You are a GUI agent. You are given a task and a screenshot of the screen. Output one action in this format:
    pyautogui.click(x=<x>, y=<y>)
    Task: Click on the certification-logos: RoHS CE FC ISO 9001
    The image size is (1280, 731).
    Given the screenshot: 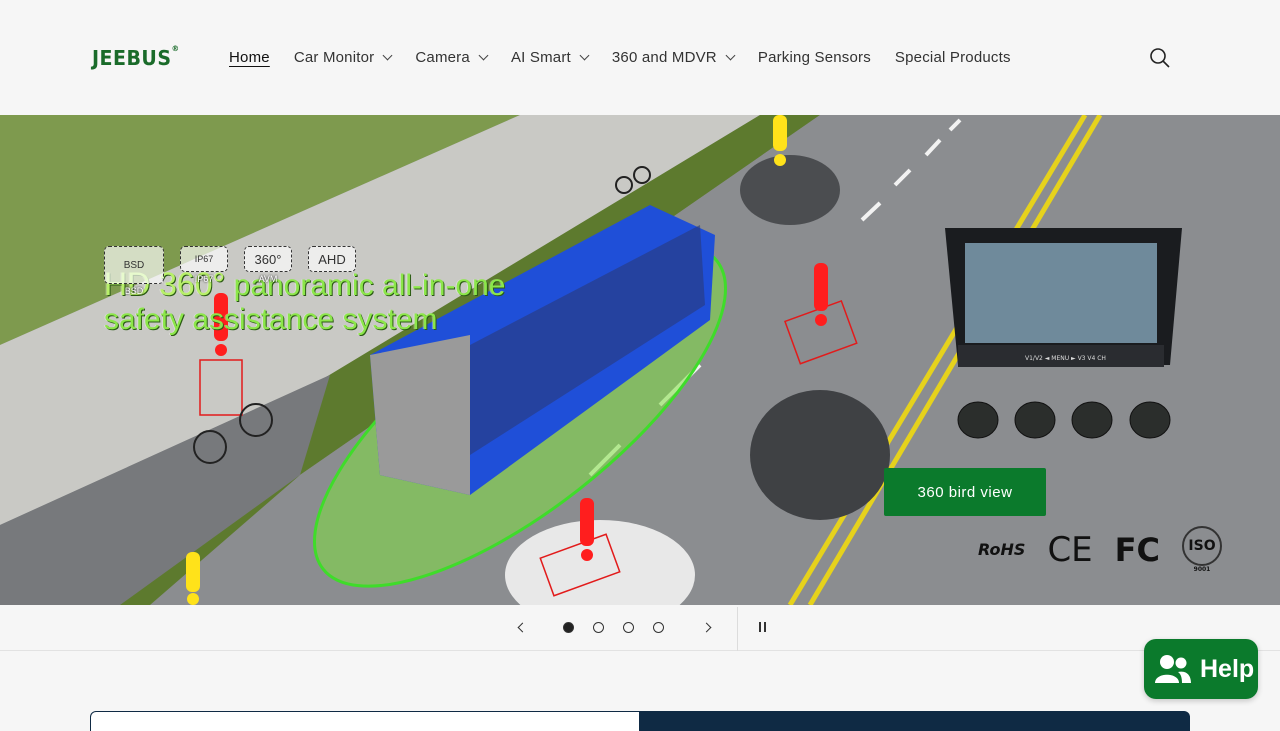 What is the action you would take?
    pyautogui.click(x=1100, y=549)
    